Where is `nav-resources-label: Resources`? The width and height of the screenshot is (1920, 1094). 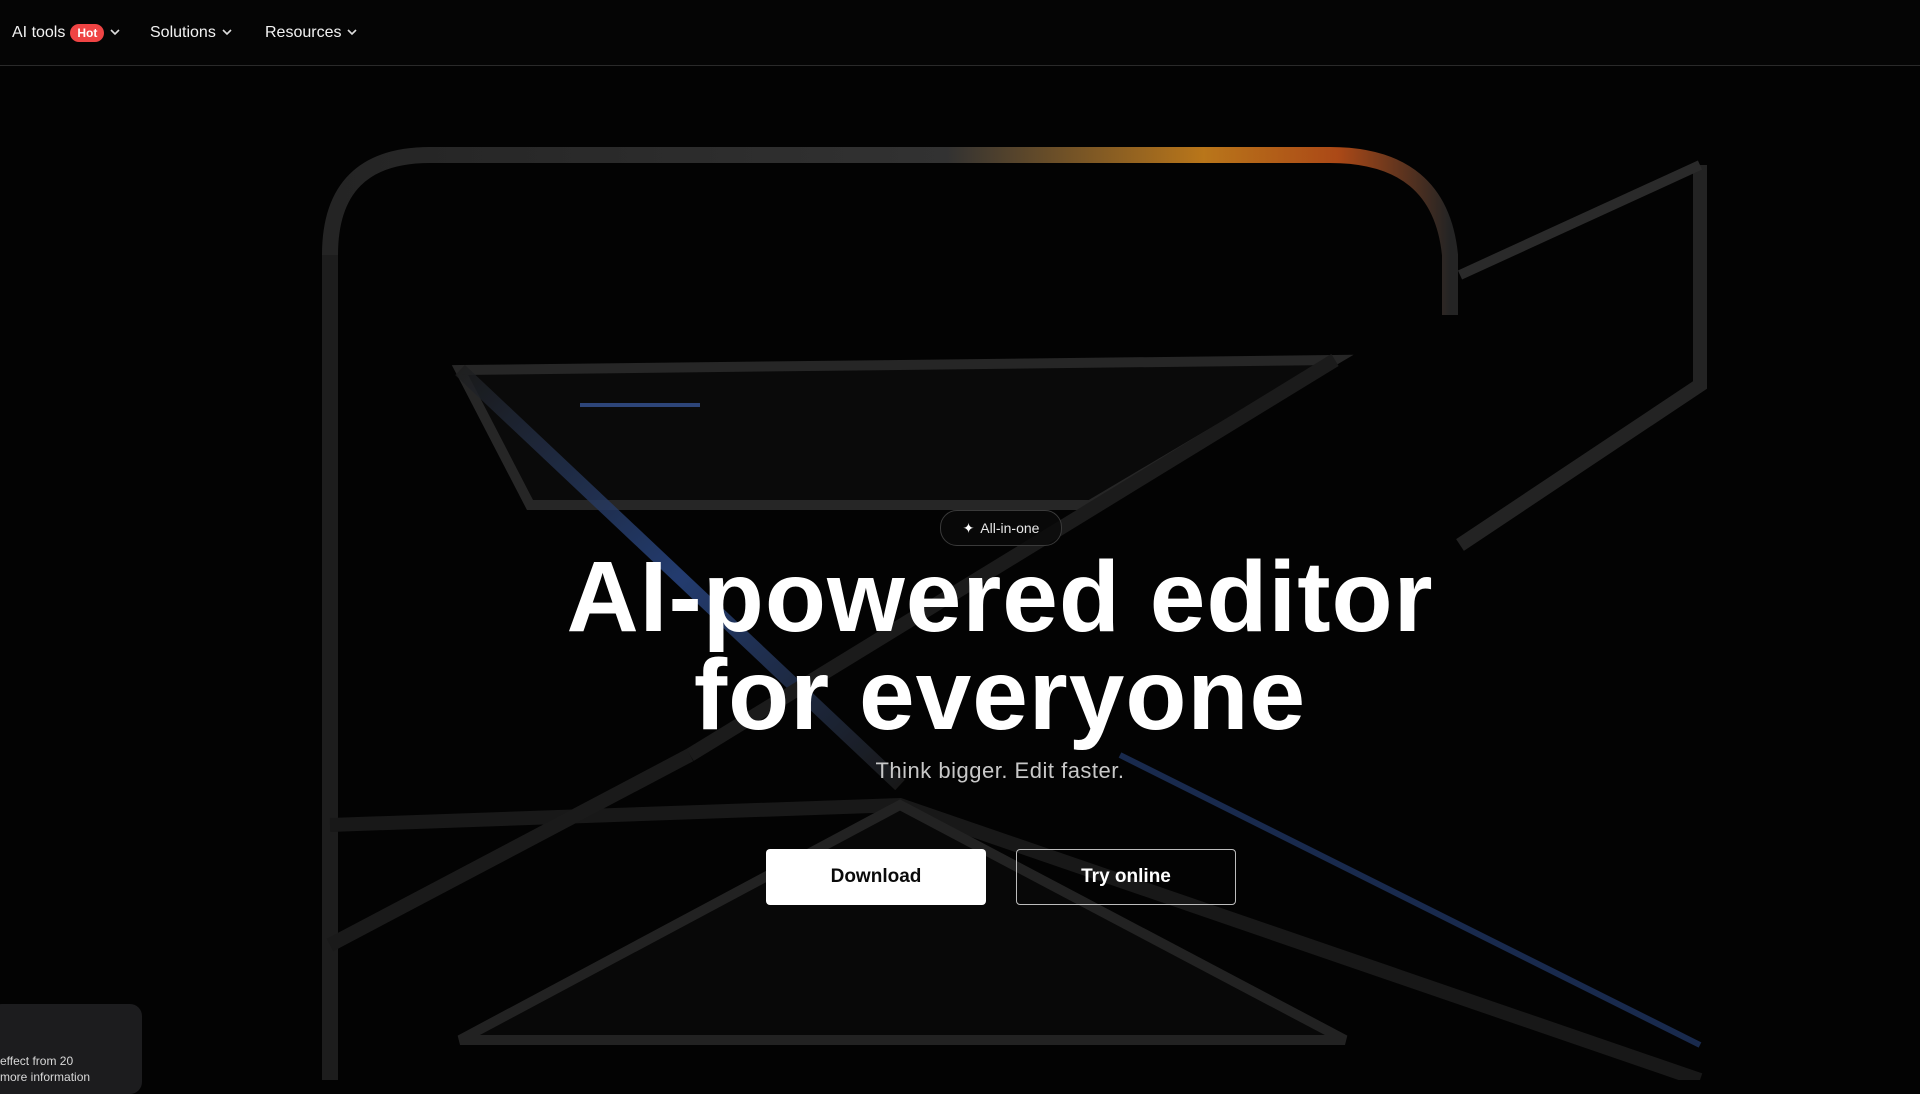 nav-resources-label: Resources is located at coordinates (303, 32).